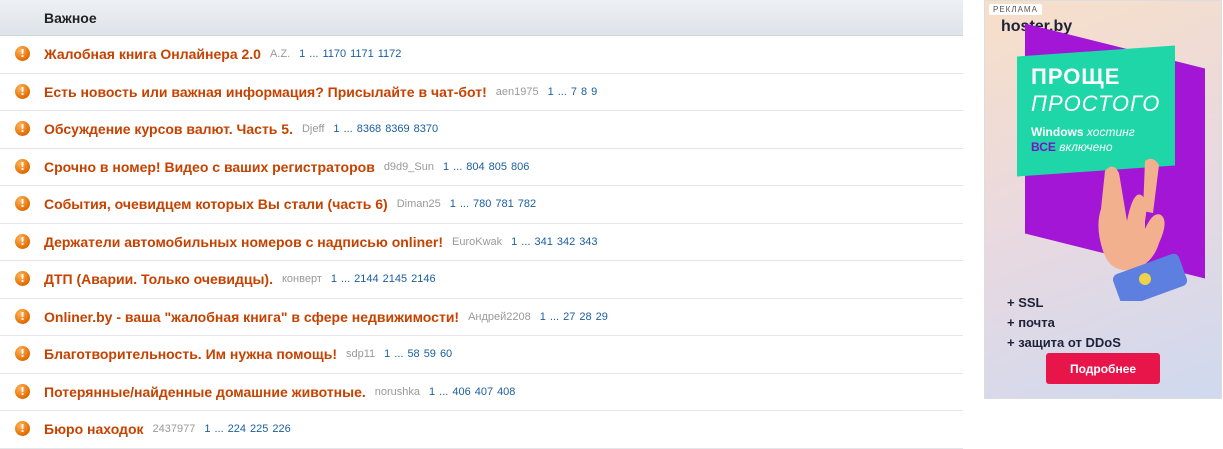  What do you see at coordinates (588, 242) in the screenshot?
I see `page-link: 343` at bounding box center [588, 242].